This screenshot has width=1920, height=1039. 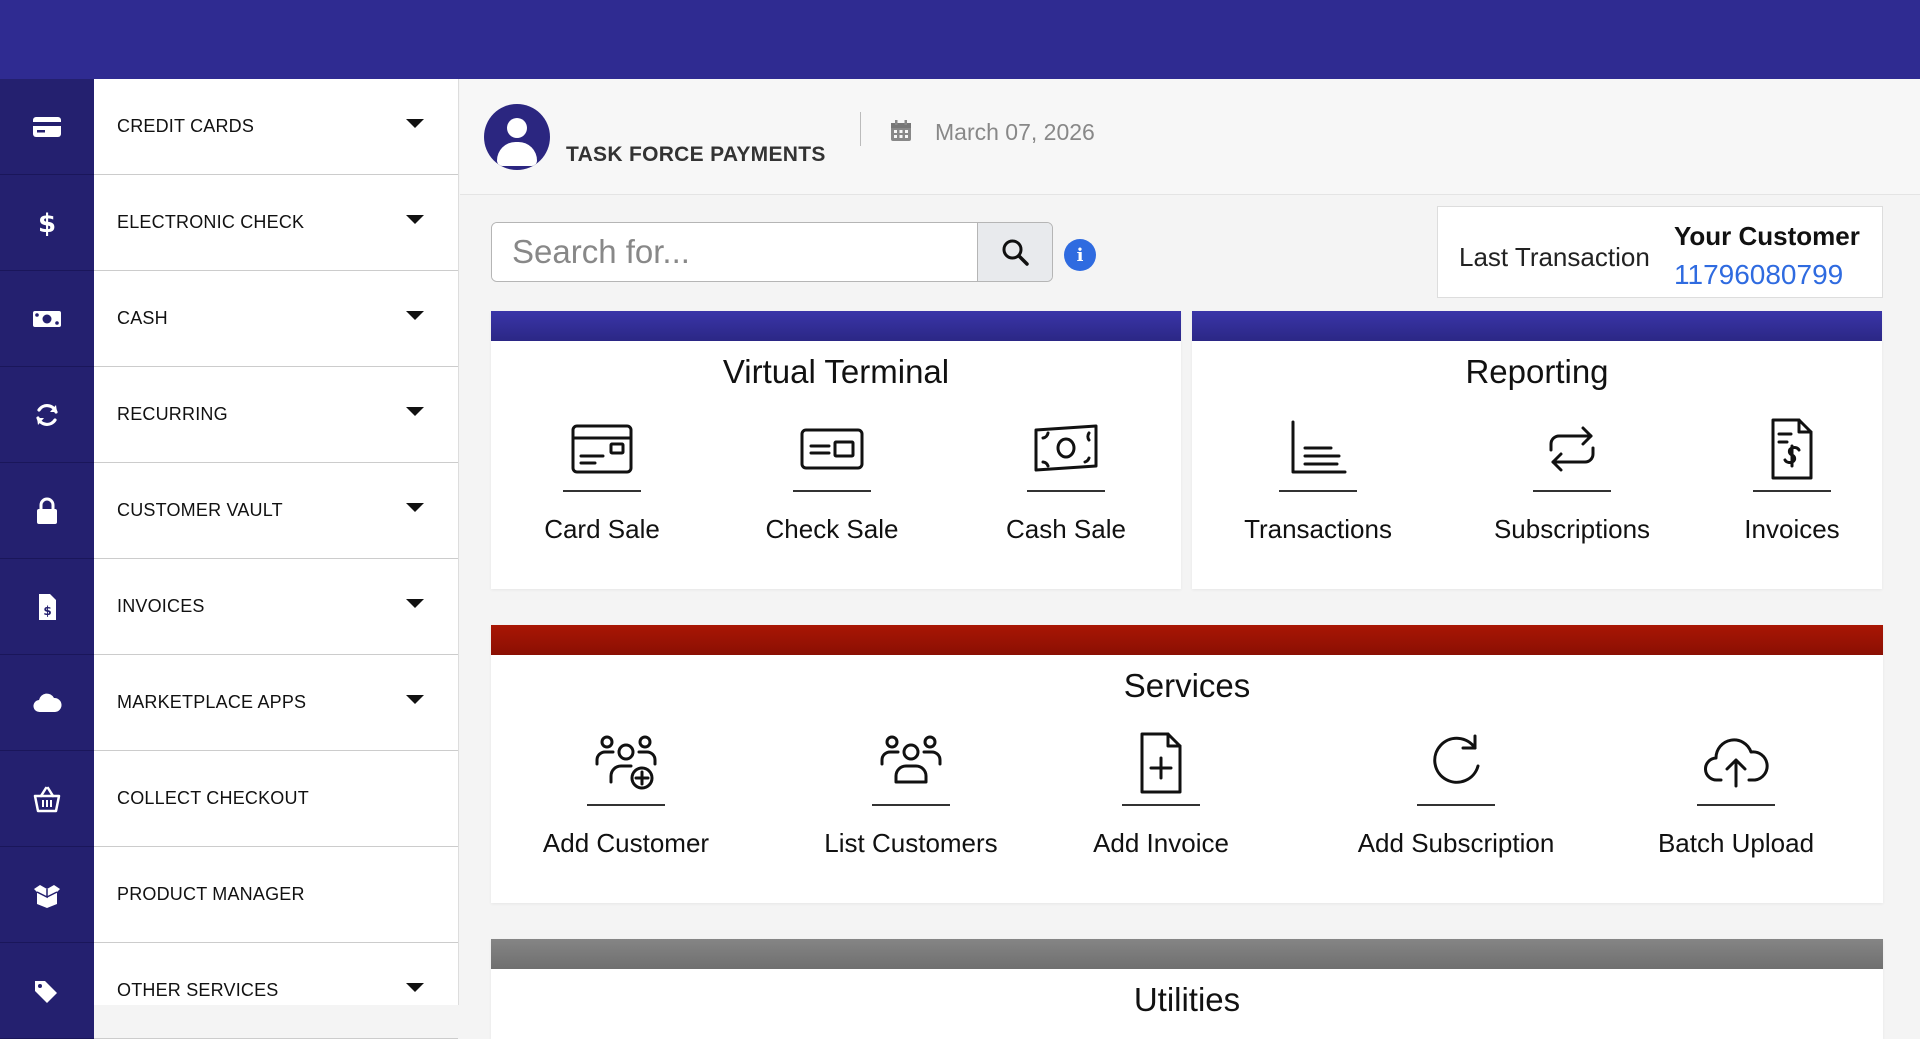 What do you see at coordinates (229, 319) in the screenshot?
I see `sidebar-item-cash: CASH` at bounding box center [229, 319].